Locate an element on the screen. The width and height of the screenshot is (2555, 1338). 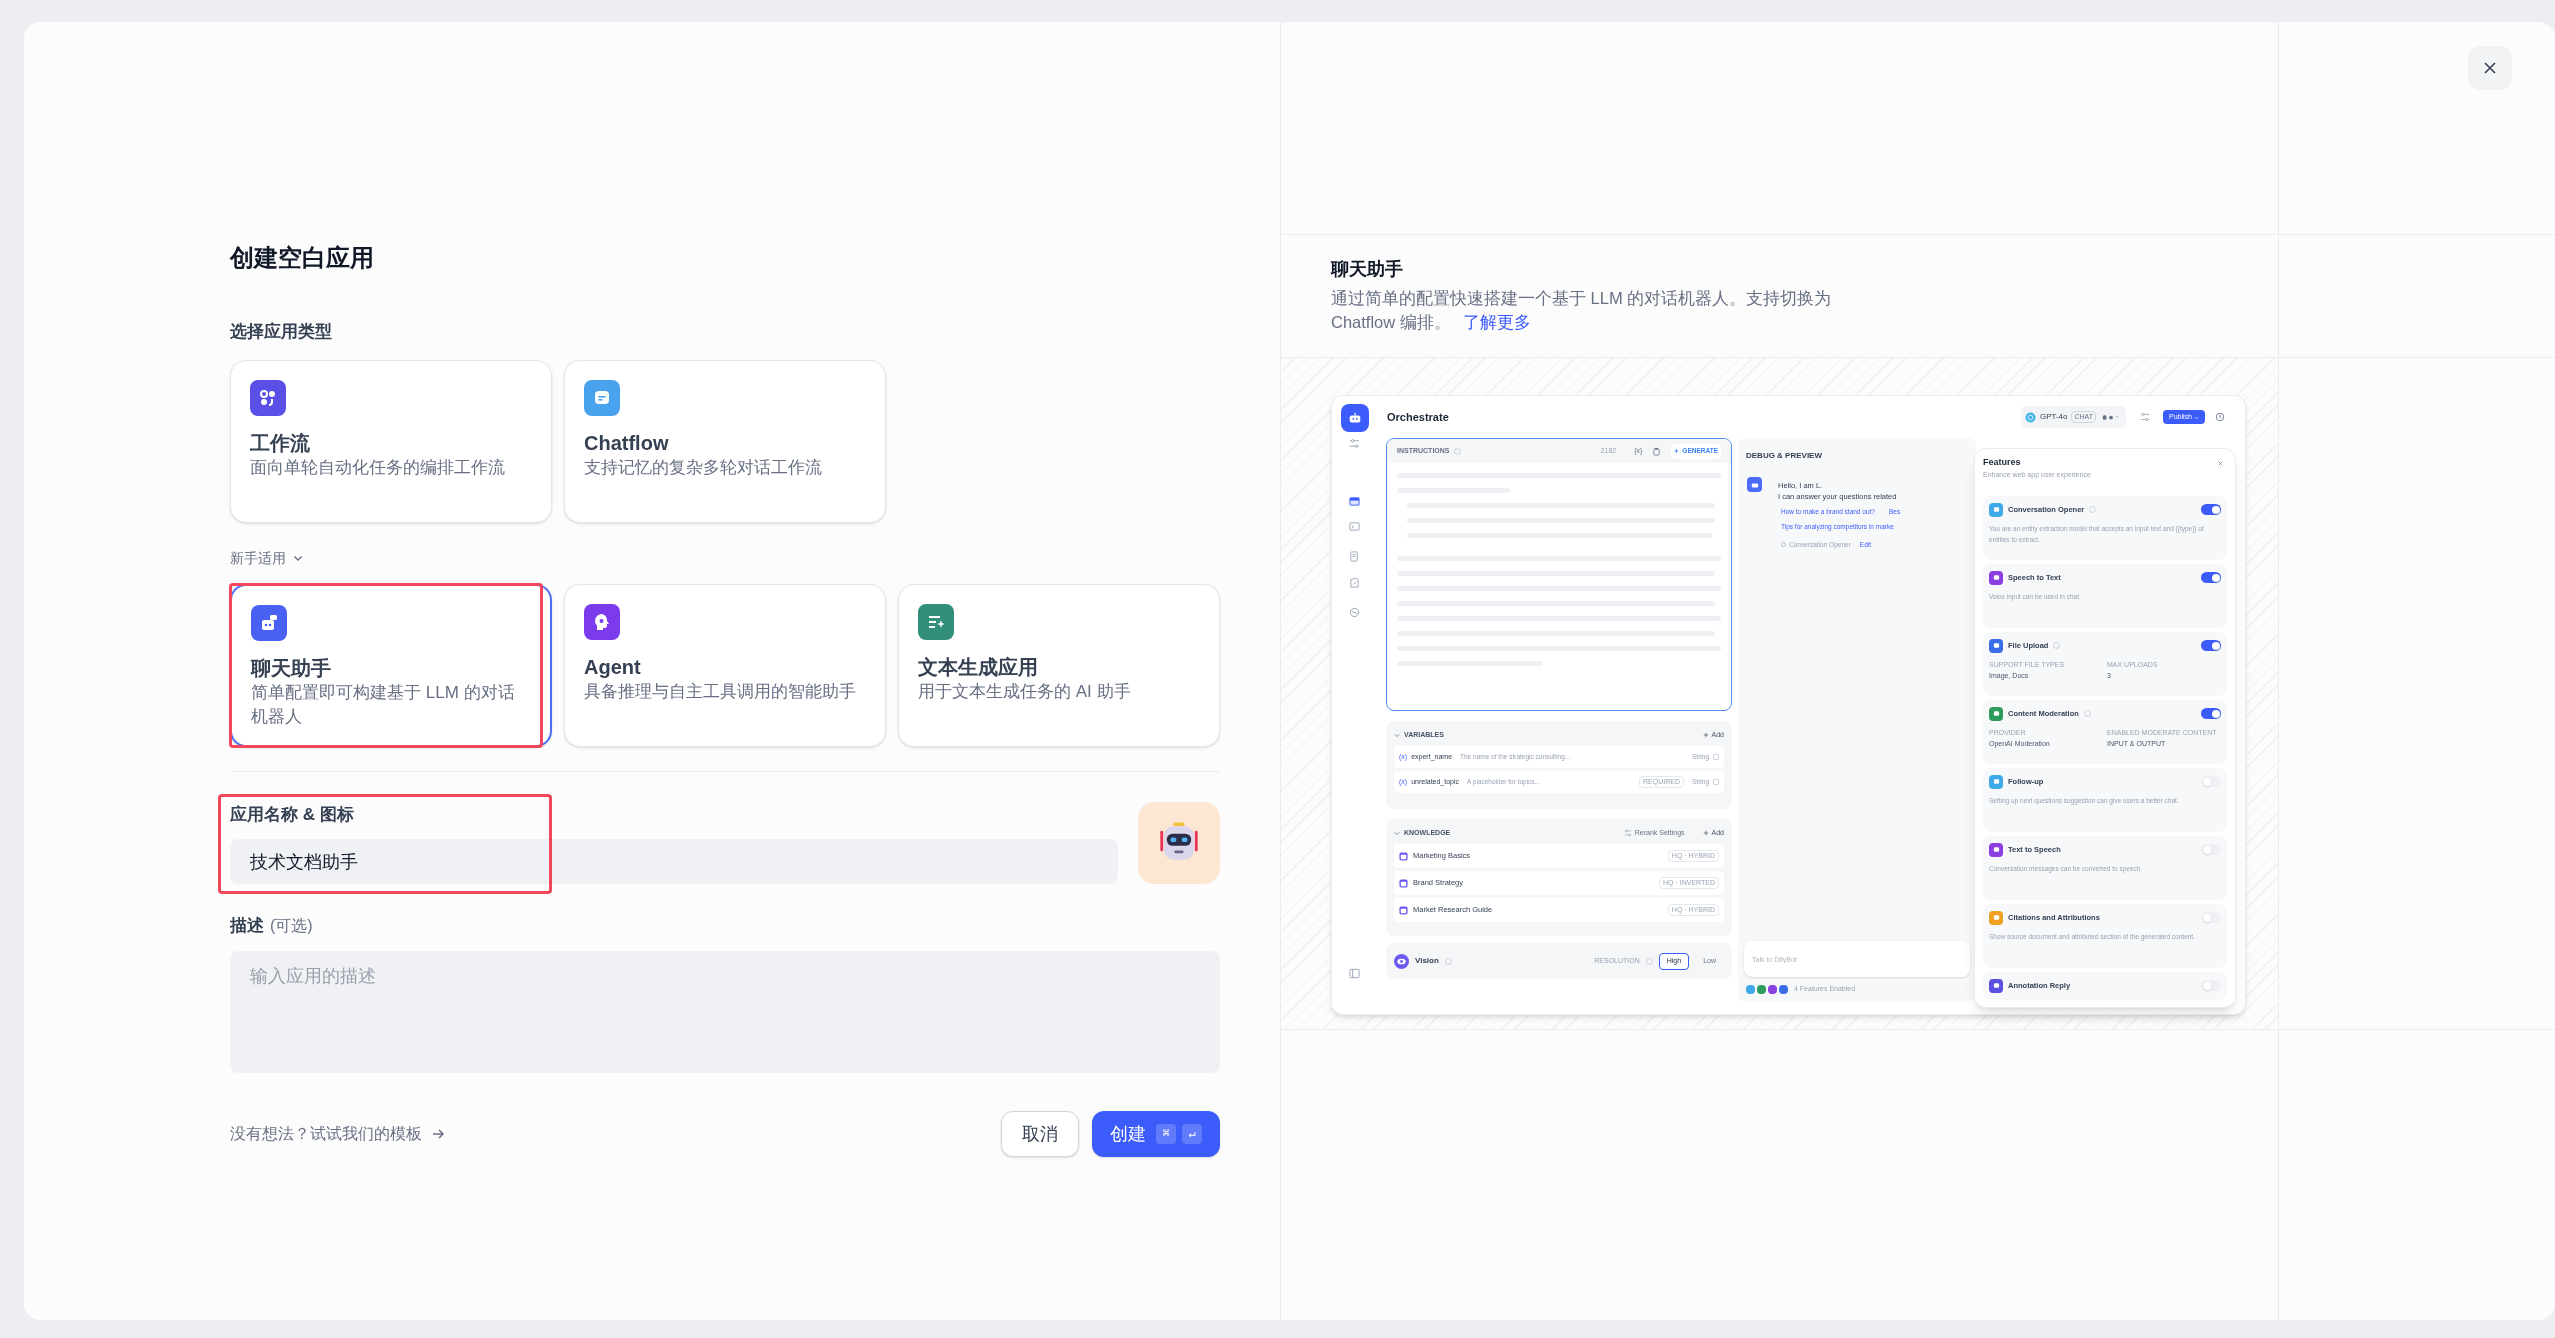
document-icon is located at coordinates (1354, 556).